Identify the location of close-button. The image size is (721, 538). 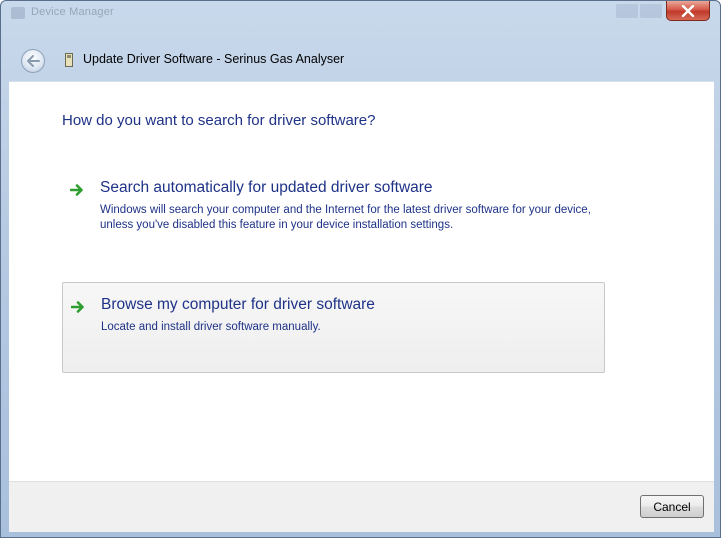
(688, 11).